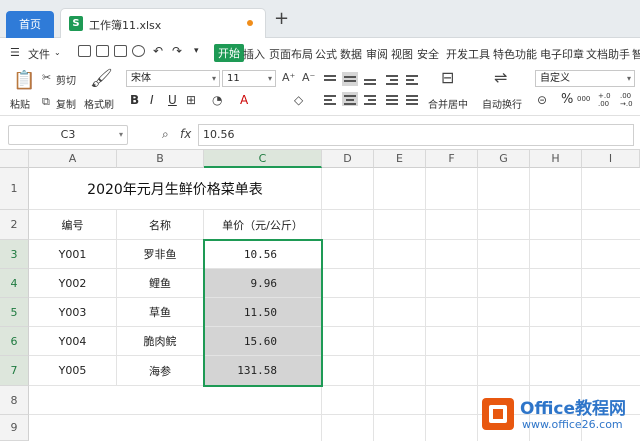 The height and width of the screenshot is (441, 640). Describe the element at coordinates (14, 312) in the screenshot. I see `row-header-5: 5` at that location.